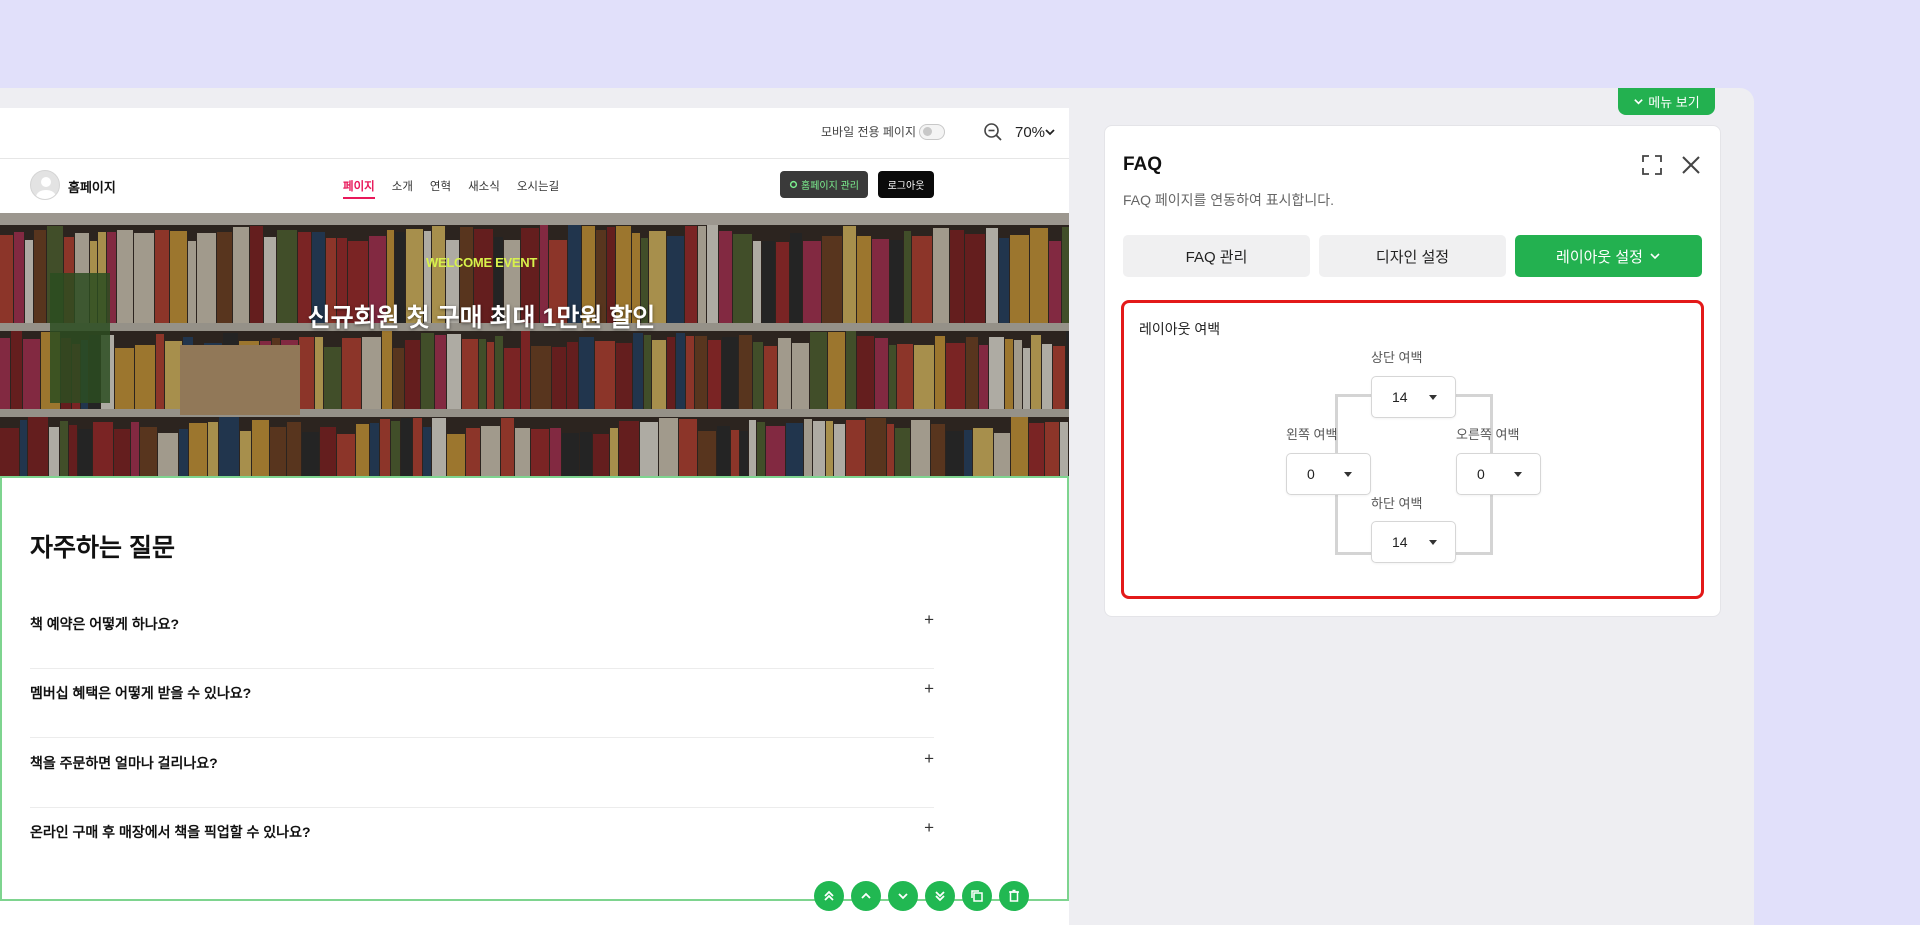 The height and width of the screenshot is (925, 1920). Describe the element at coordinates (1143, 164) in the screenshot. I see `panel-title: FAQ` at that location.